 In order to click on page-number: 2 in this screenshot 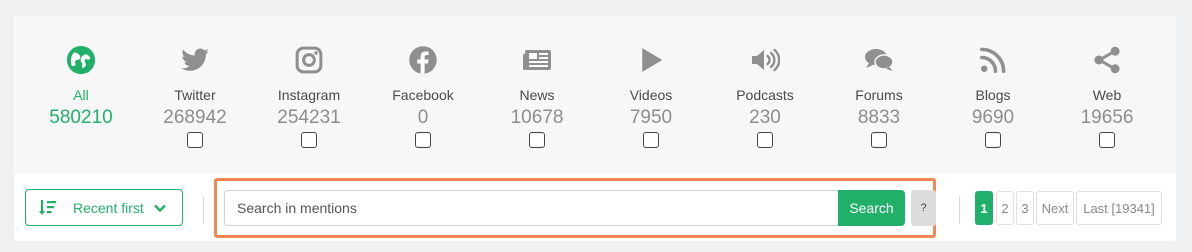, I will do `click(1005, 208)`.